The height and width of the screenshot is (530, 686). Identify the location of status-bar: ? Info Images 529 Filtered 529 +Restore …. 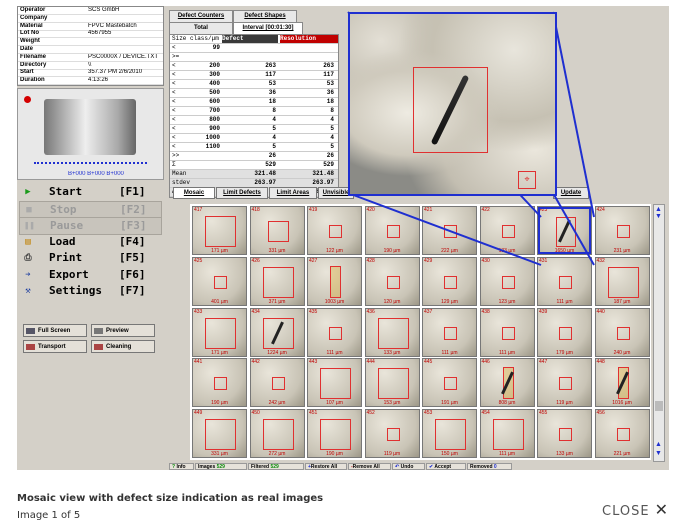
(419, 466).